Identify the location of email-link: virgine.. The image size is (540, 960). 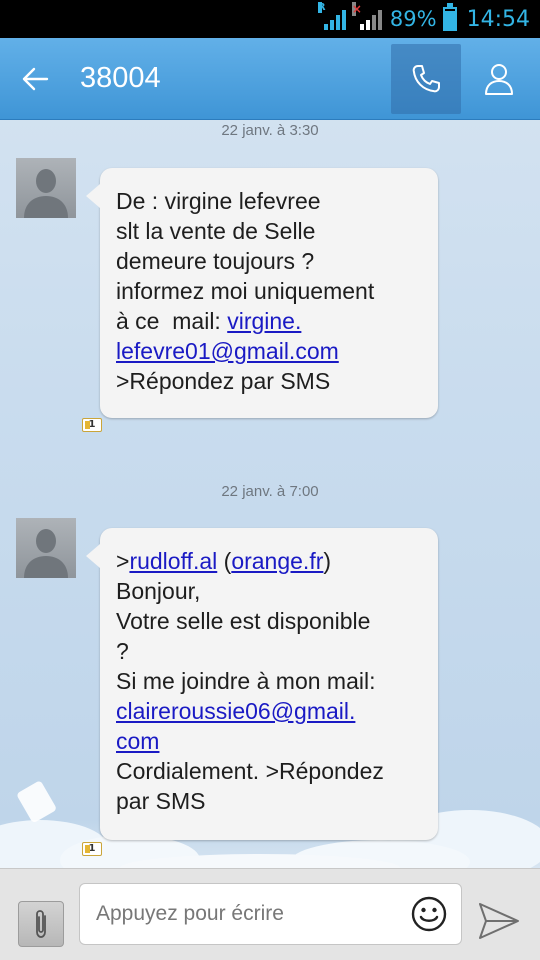
(264, 321).